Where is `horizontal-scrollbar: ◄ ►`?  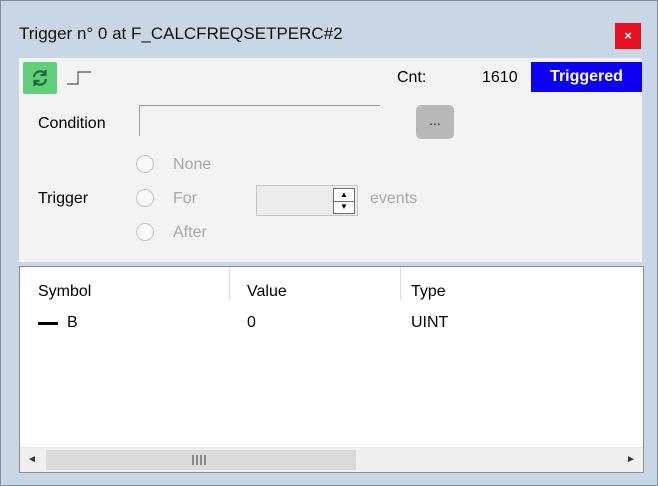
horizontal-scrollbar: ◄ ► is located at coordinates (331, 459).